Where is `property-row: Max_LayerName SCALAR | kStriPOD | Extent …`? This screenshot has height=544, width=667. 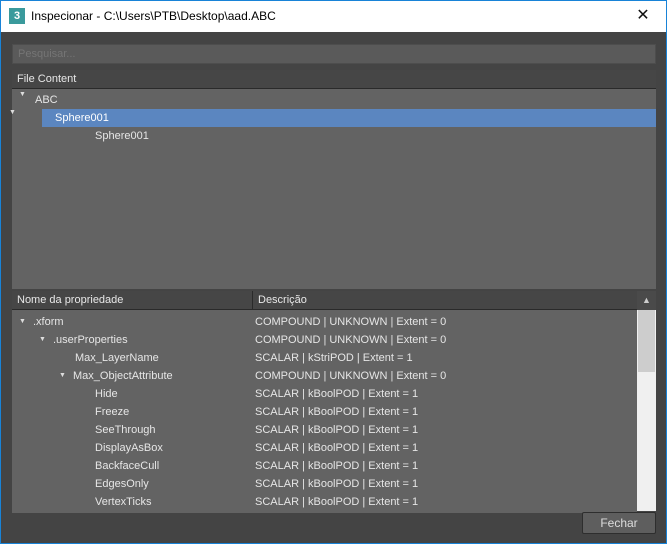
property-row: Max_LayerName SCALAR | kStriPOD | Extent … is located at coordinates (324, 358).